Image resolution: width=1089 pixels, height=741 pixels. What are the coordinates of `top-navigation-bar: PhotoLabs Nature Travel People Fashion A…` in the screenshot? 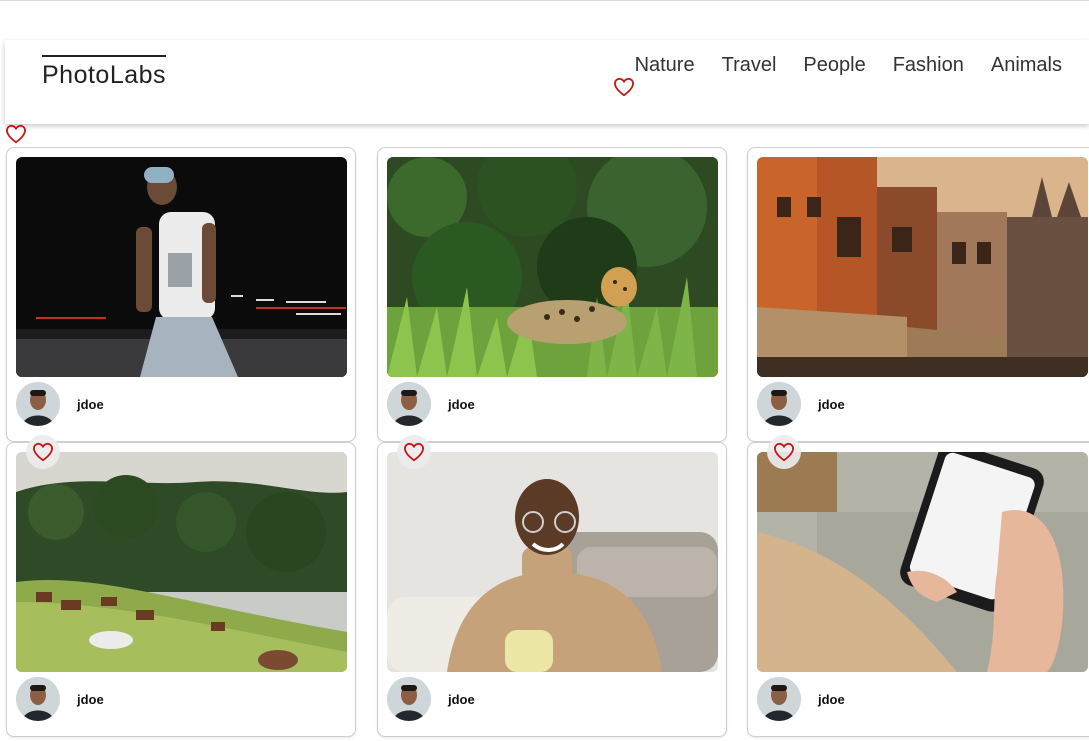 It's located at (547, 82).